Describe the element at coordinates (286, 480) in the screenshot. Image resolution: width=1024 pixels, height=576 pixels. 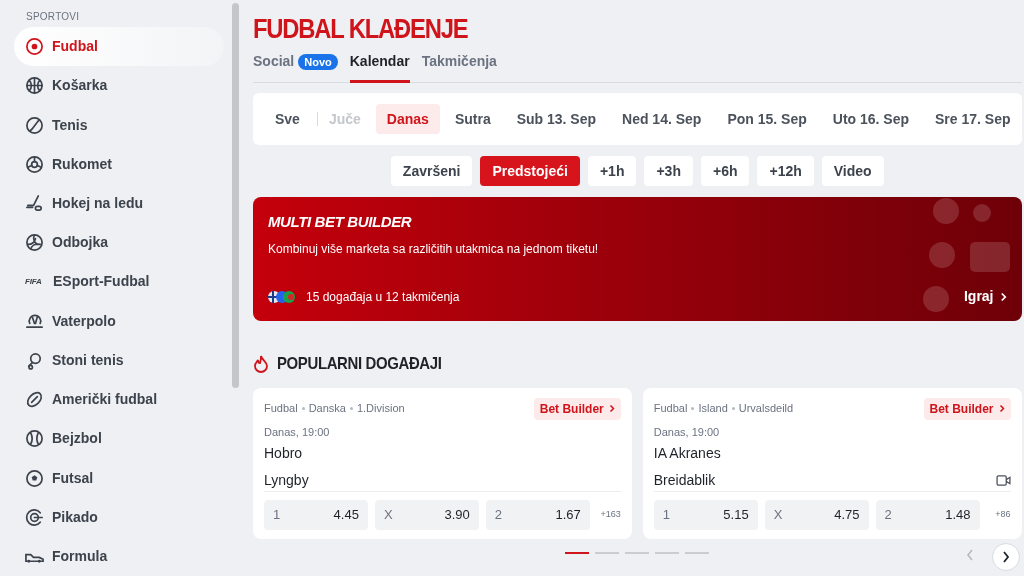
I see `team-name: Lyngby` at that location.